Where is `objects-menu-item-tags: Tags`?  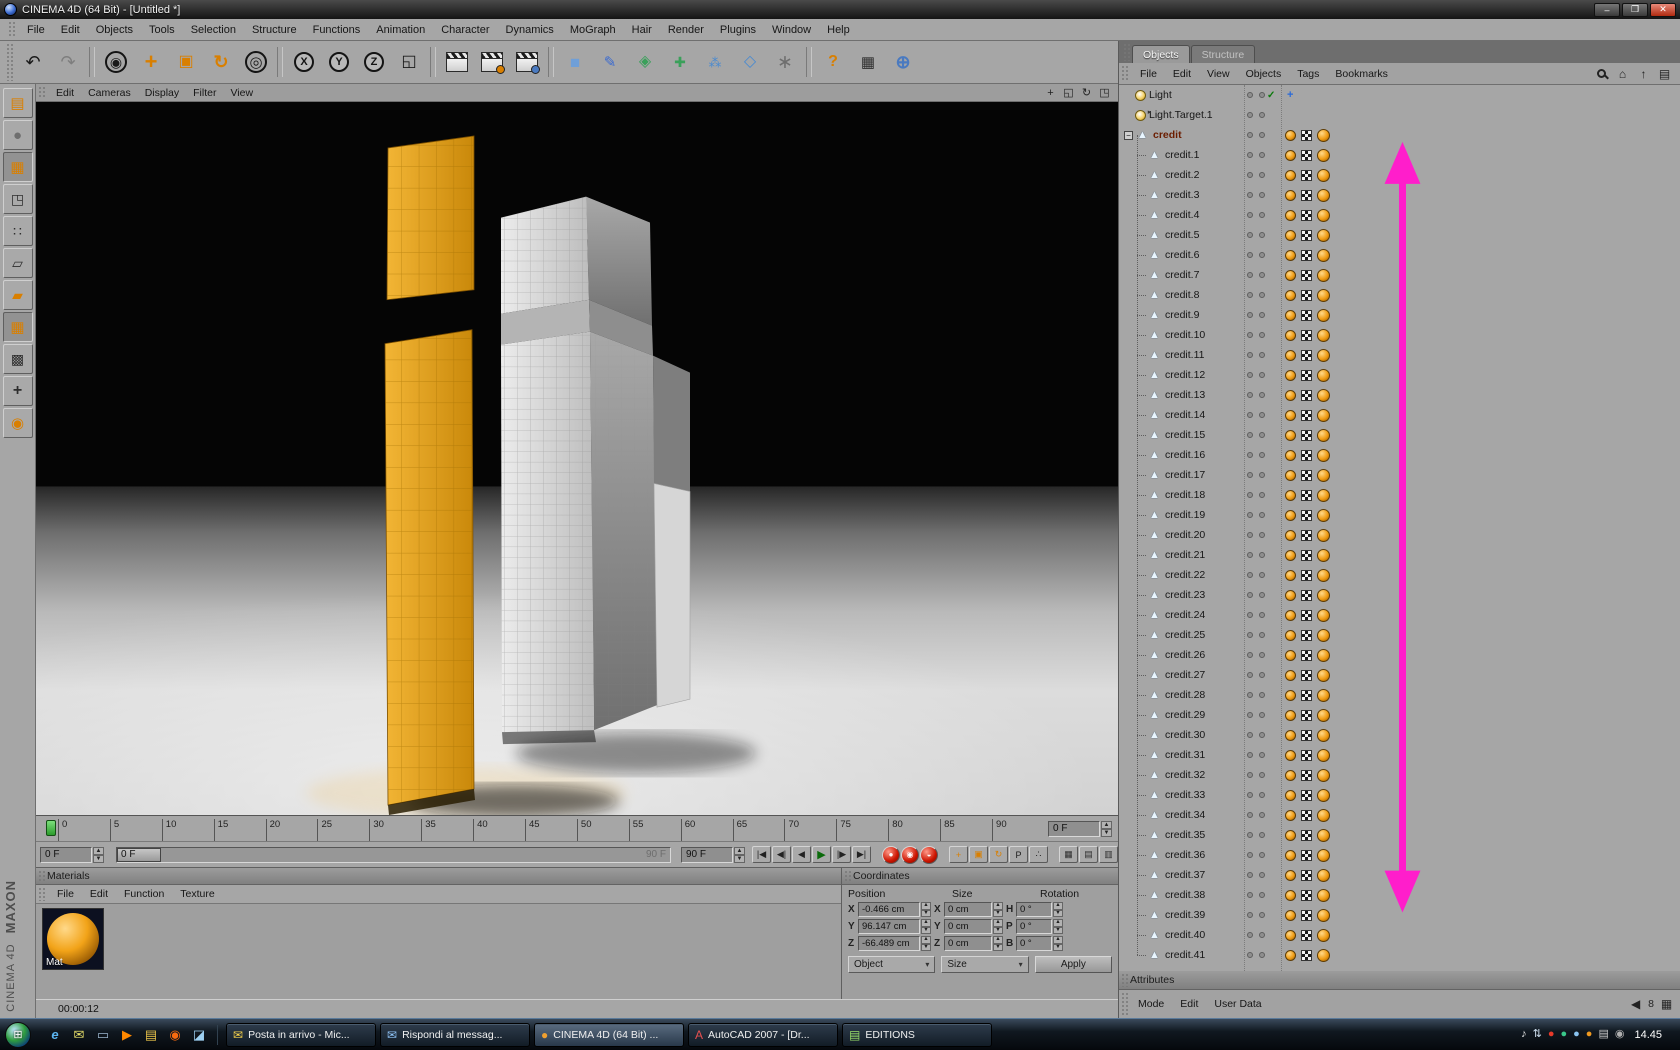 objects-menu-item-tags: Tags is located at coordinates (1308, 74).